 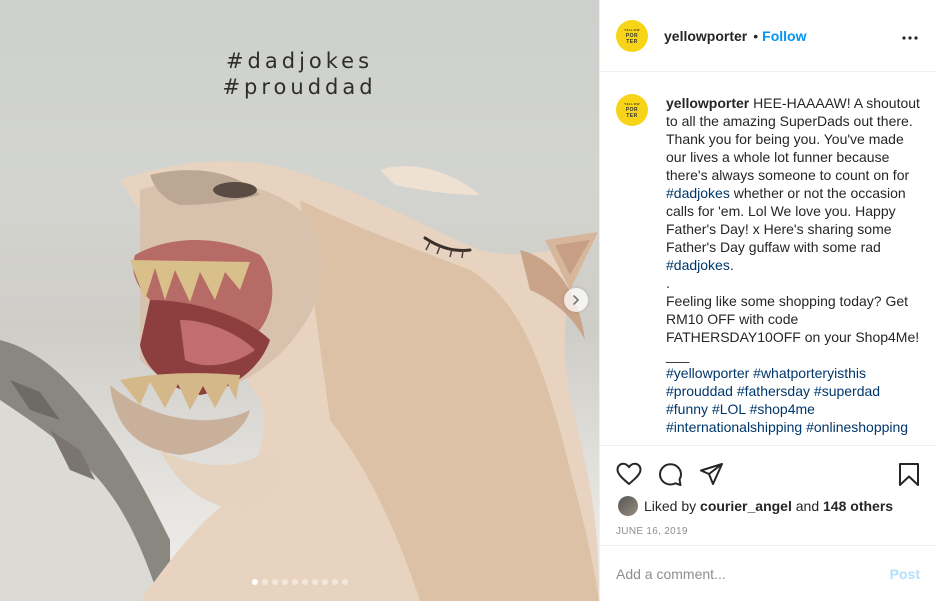 What do you see at coordinates (807, 506) in the screenshot?
I see `liked-by-and: and` at bounding box center [807, 506].